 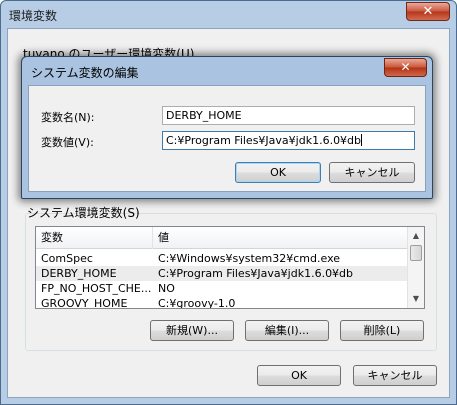 I want to click on variable-name-text: DERBY_HOME, so click(x=204, y=115).